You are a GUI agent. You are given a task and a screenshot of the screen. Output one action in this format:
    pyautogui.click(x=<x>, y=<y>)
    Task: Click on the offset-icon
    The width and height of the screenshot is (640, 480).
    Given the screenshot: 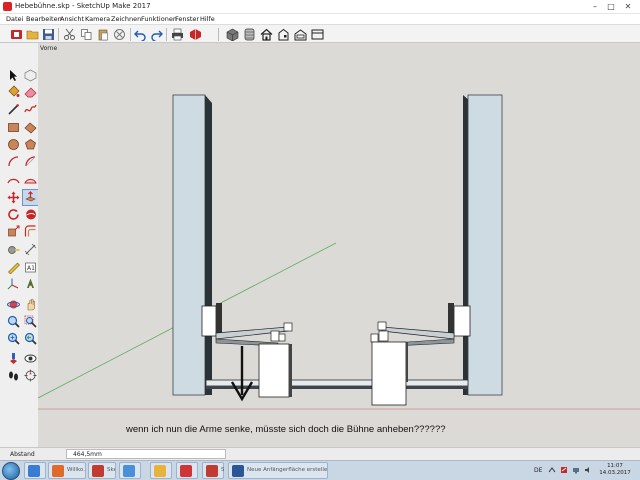 What is the action you would take?
    pyautogui.click(x=30, y=231)
    